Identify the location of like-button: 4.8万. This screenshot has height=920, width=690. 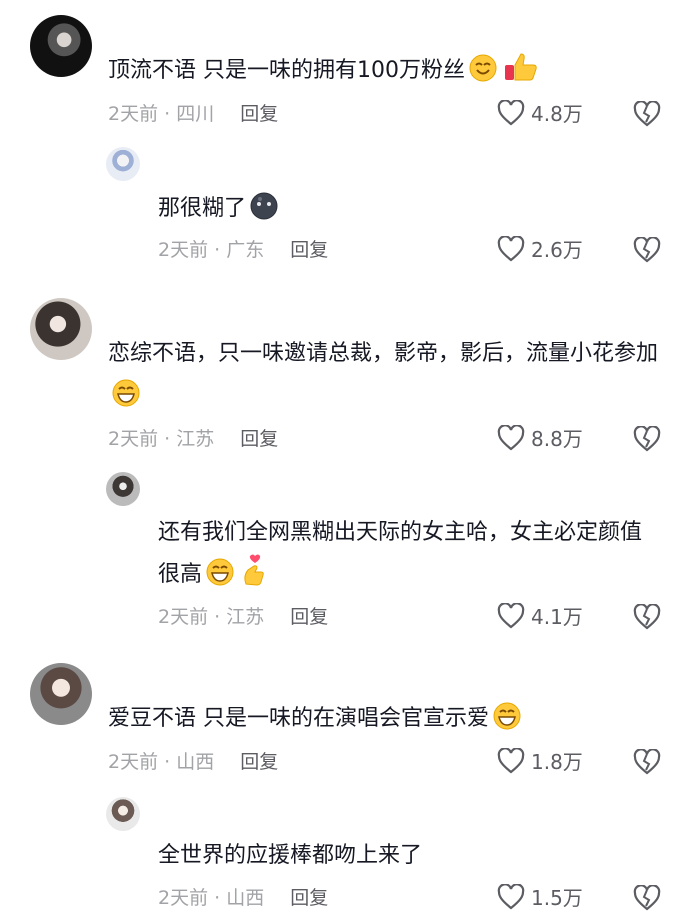
(552, 114).